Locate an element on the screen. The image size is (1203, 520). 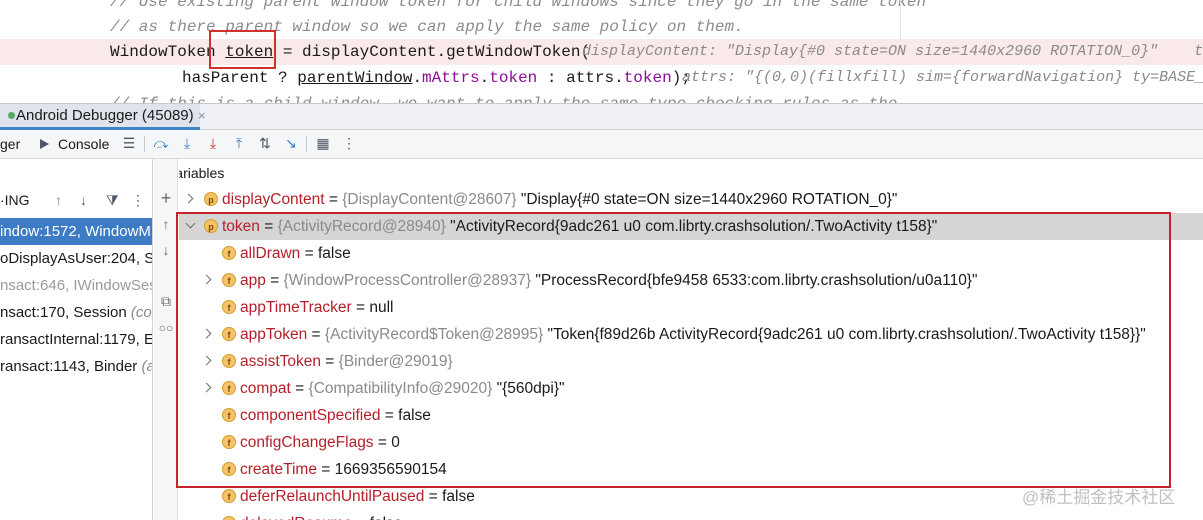
watermark: @稀土掘金技术社区 is located at coordinates (1099, 497).